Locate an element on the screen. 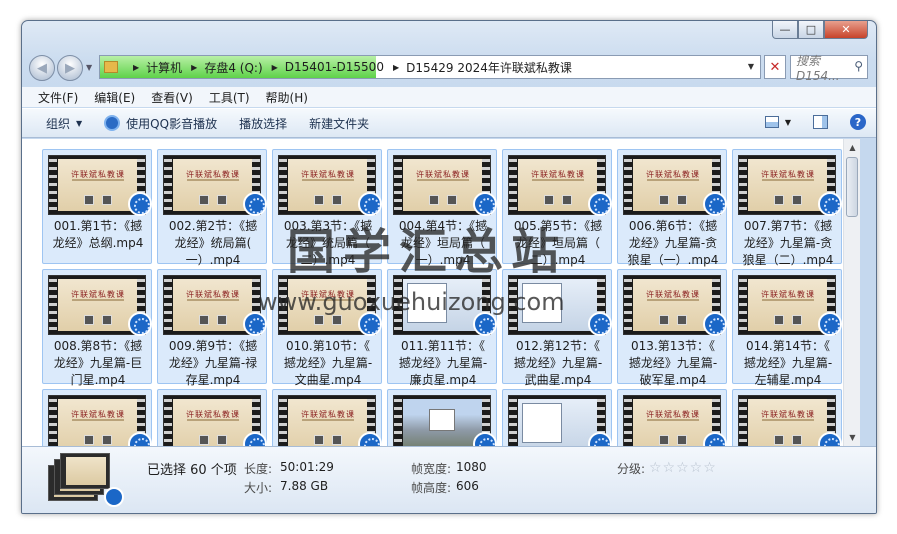 The image size is (897, 534). file-tile: 许联斌私教课 014.第14节：《 撼龙经》九星篇- 左辅星.mp4 is located at coordinates (787, 328).